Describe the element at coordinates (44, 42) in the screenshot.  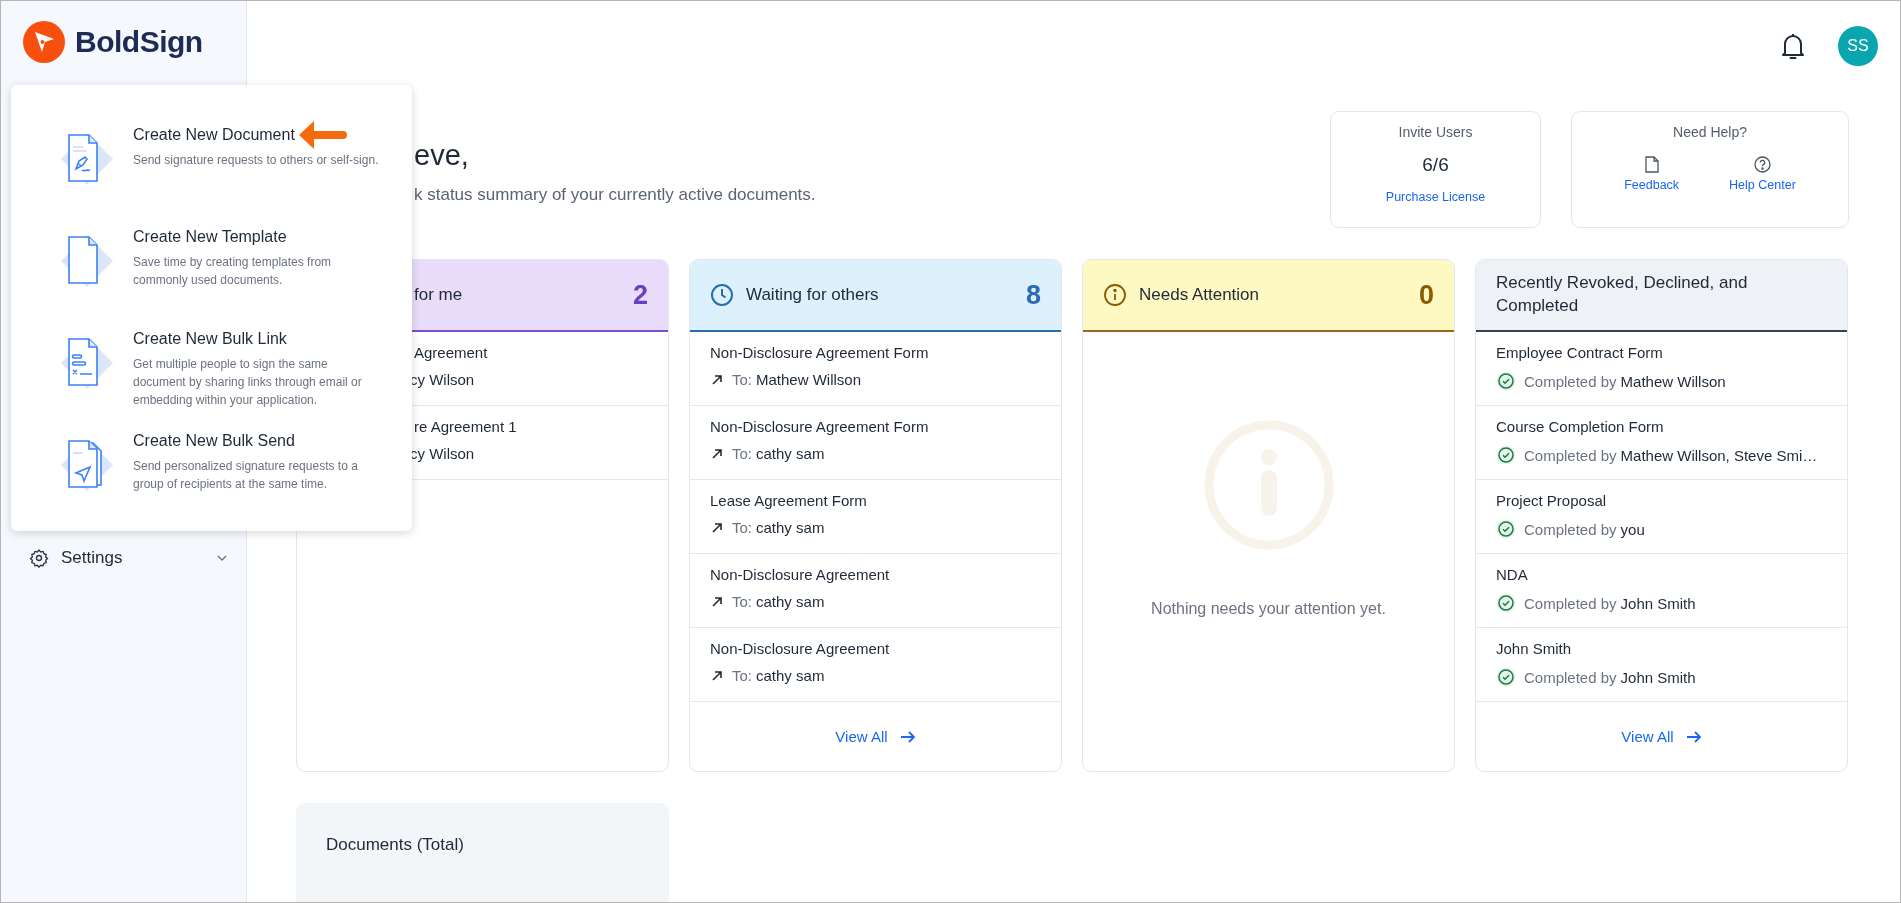
I see `logo-icon` at that location.